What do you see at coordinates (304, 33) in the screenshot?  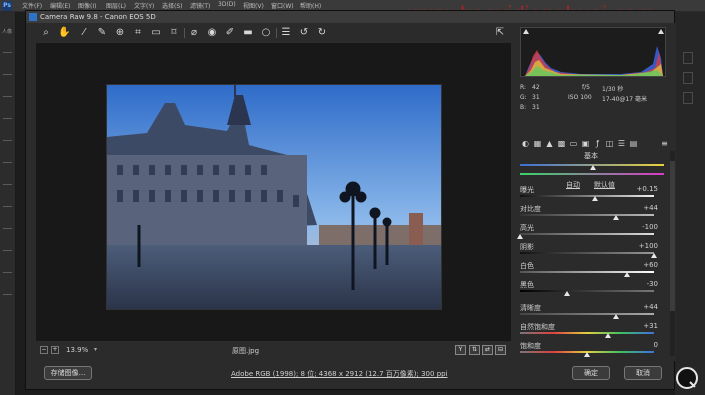 I see `rotate-ccw-icon: ↺` at bounding box center [304, 33].